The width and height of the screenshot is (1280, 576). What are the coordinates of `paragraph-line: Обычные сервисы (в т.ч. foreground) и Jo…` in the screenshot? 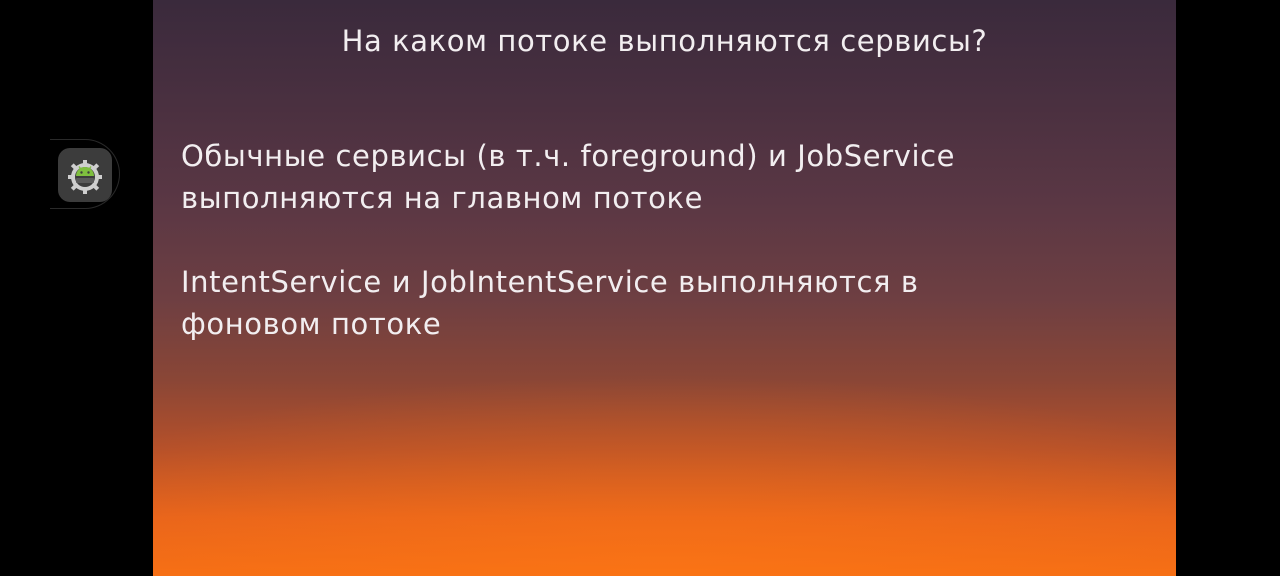 It's located at (568, 156).